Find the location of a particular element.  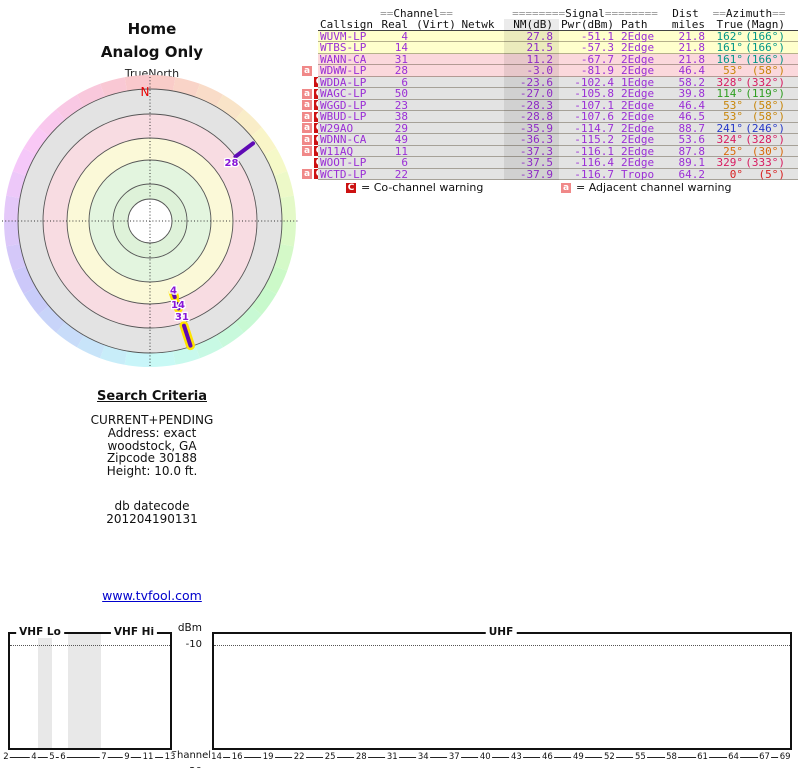

channel-tick: 22 is located at coordinates (299, 757).